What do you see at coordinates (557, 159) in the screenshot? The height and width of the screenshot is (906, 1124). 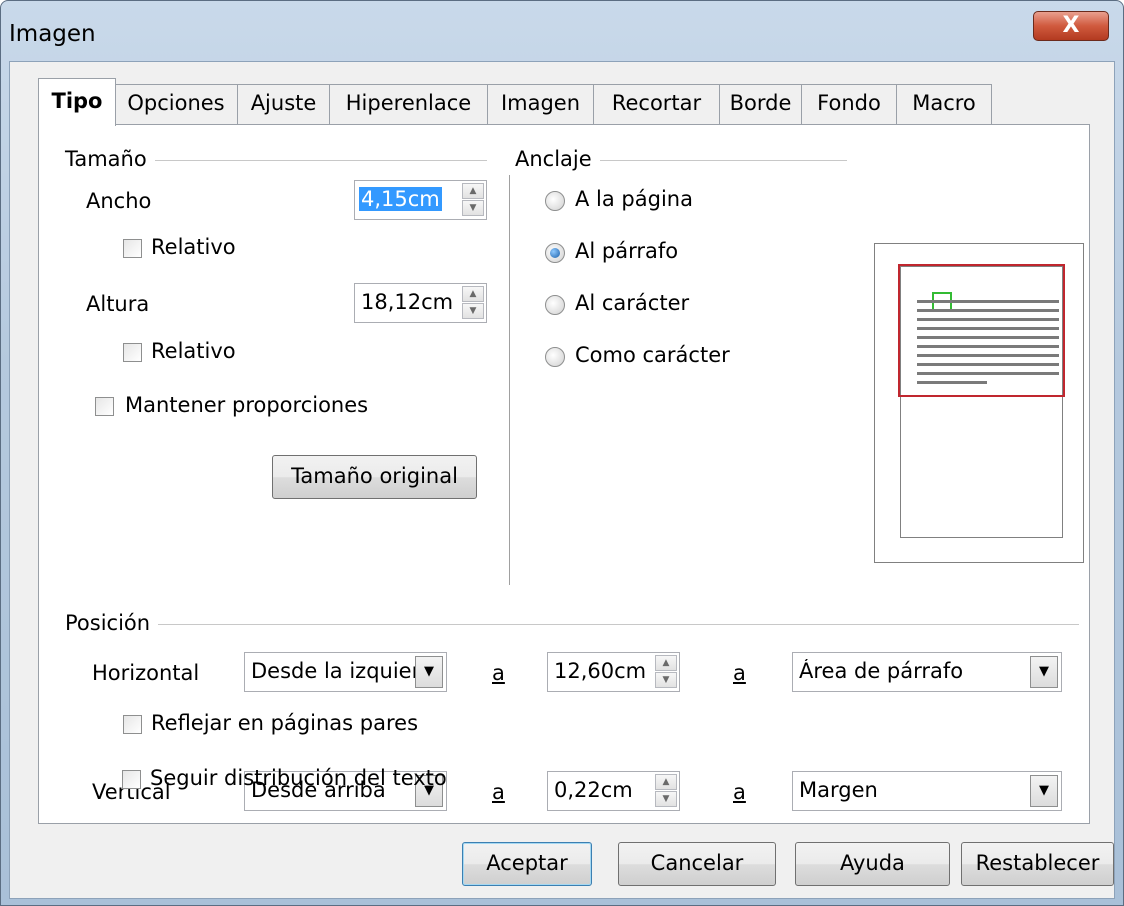 I see `anchor-group-title: Anclaje` at bounding box center [557, 159].